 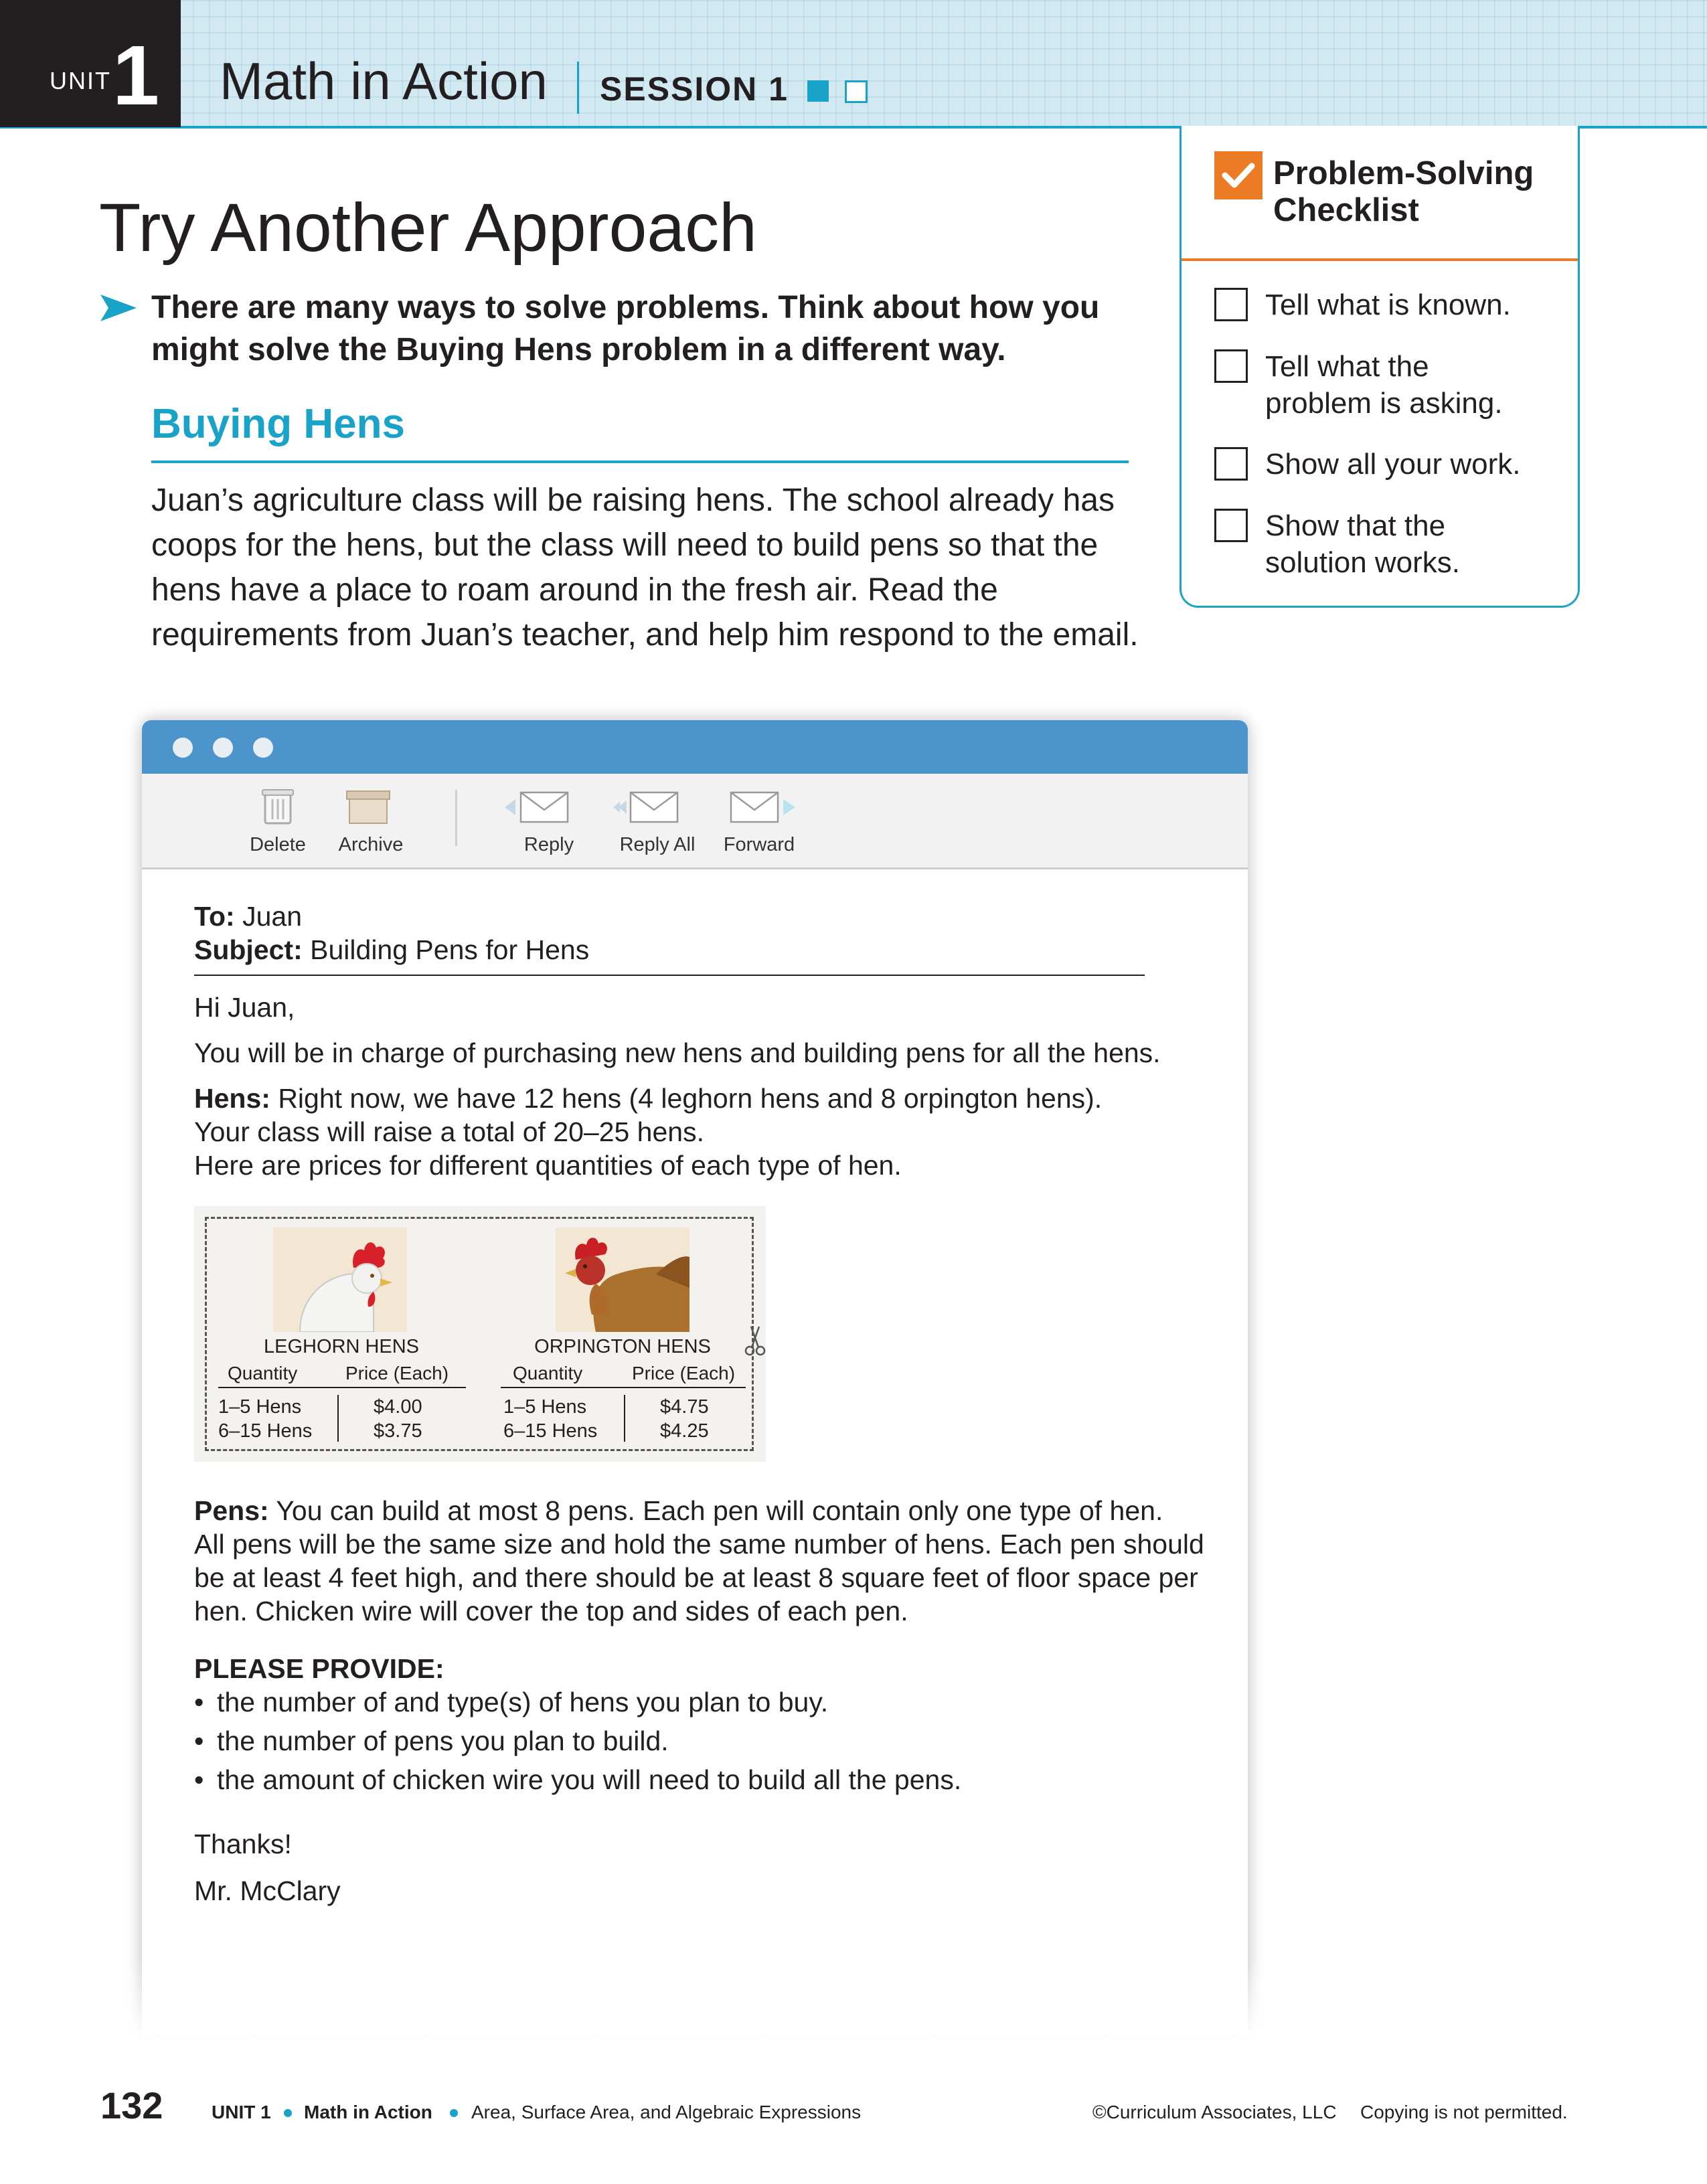 I want to click on email-bottom-fade, so click(x=696, y=2008).